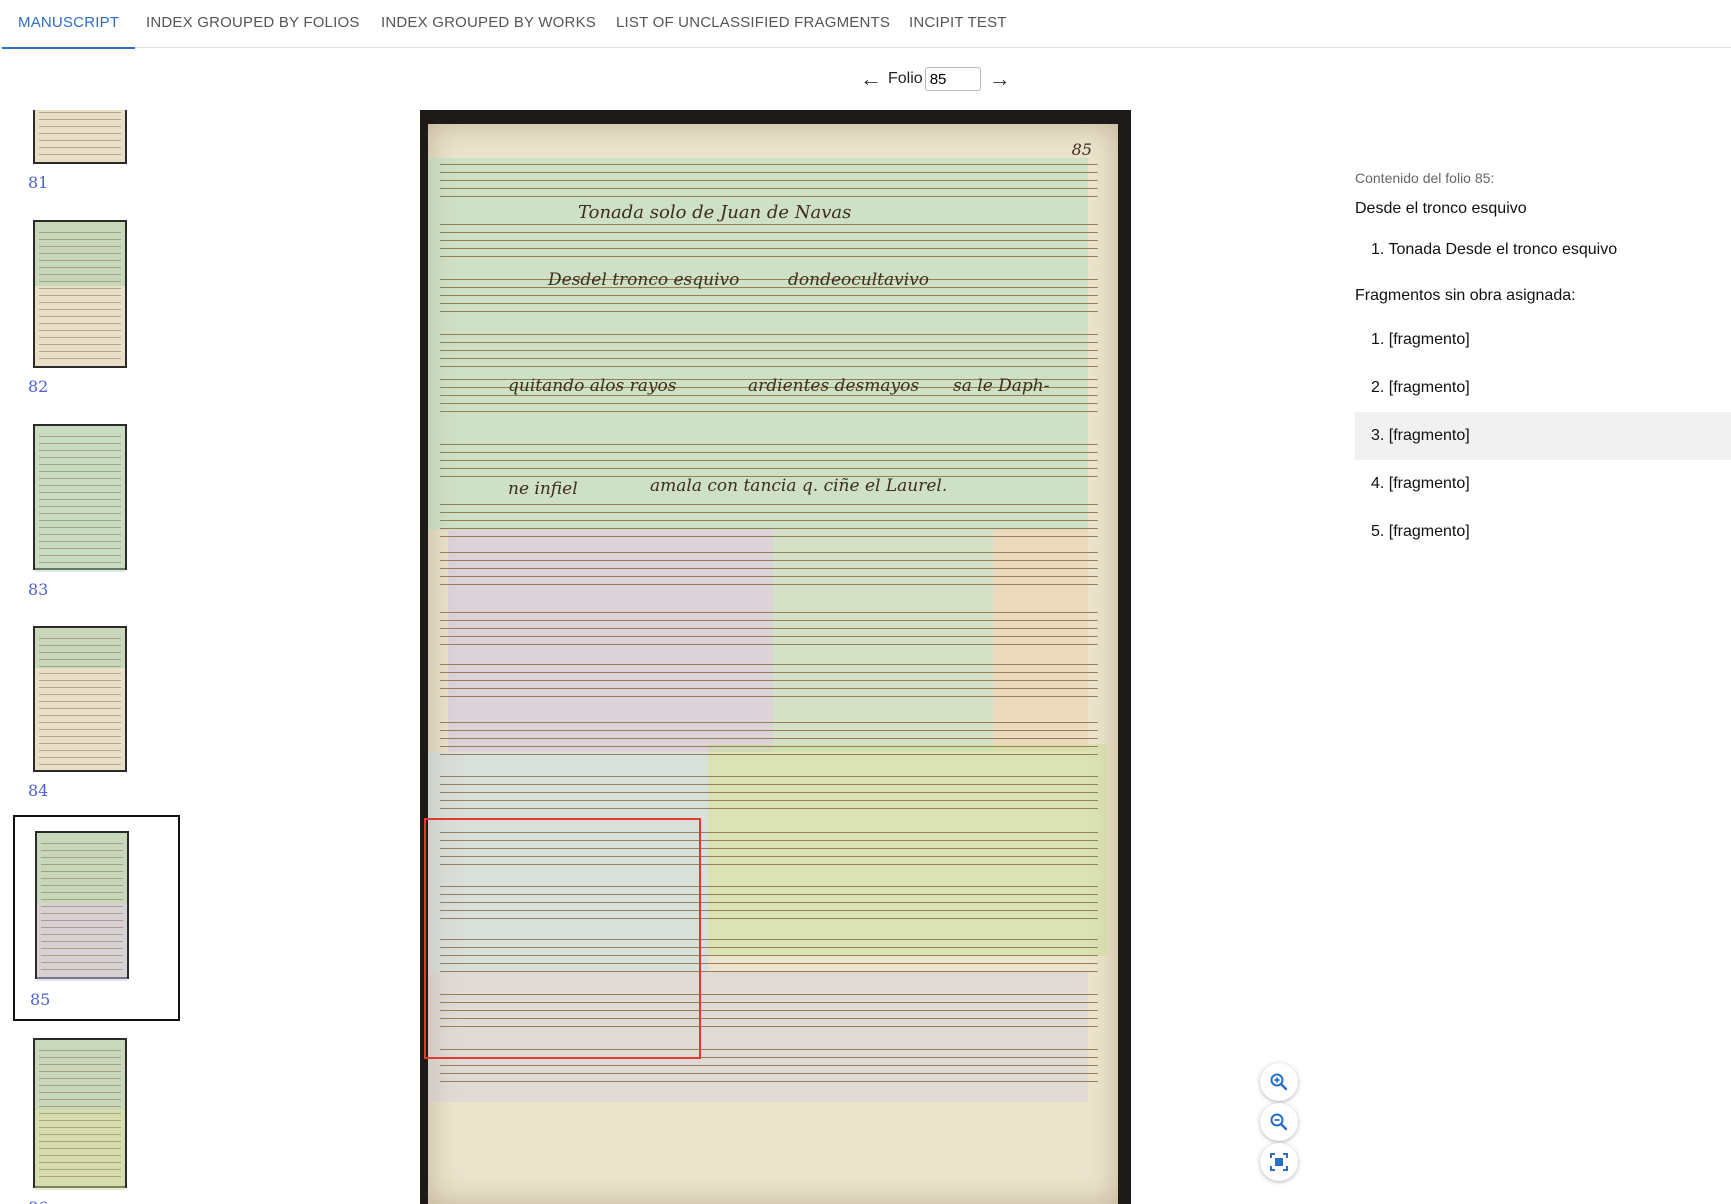  I want to click on zoom-in-button, so click(1279, 1082).